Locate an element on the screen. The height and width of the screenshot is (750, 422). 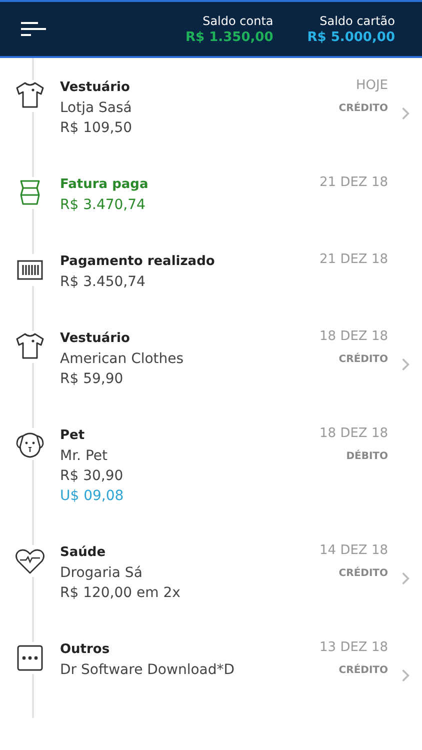
merchant-name: Dr Software Download*D is located at coordinates (148, 670).